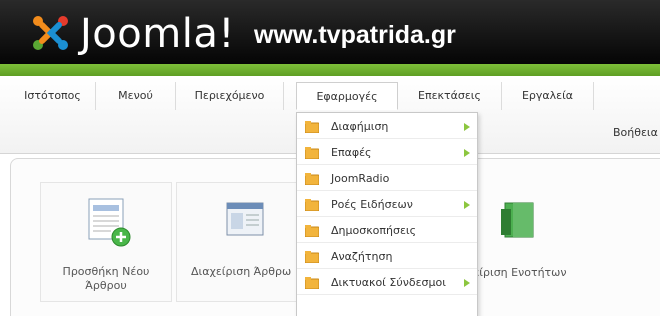 Image resolution: width=660 pixels, height=316 pixels. I want to click on menu-item-components: Εφαρμογές, so click(347, 96).